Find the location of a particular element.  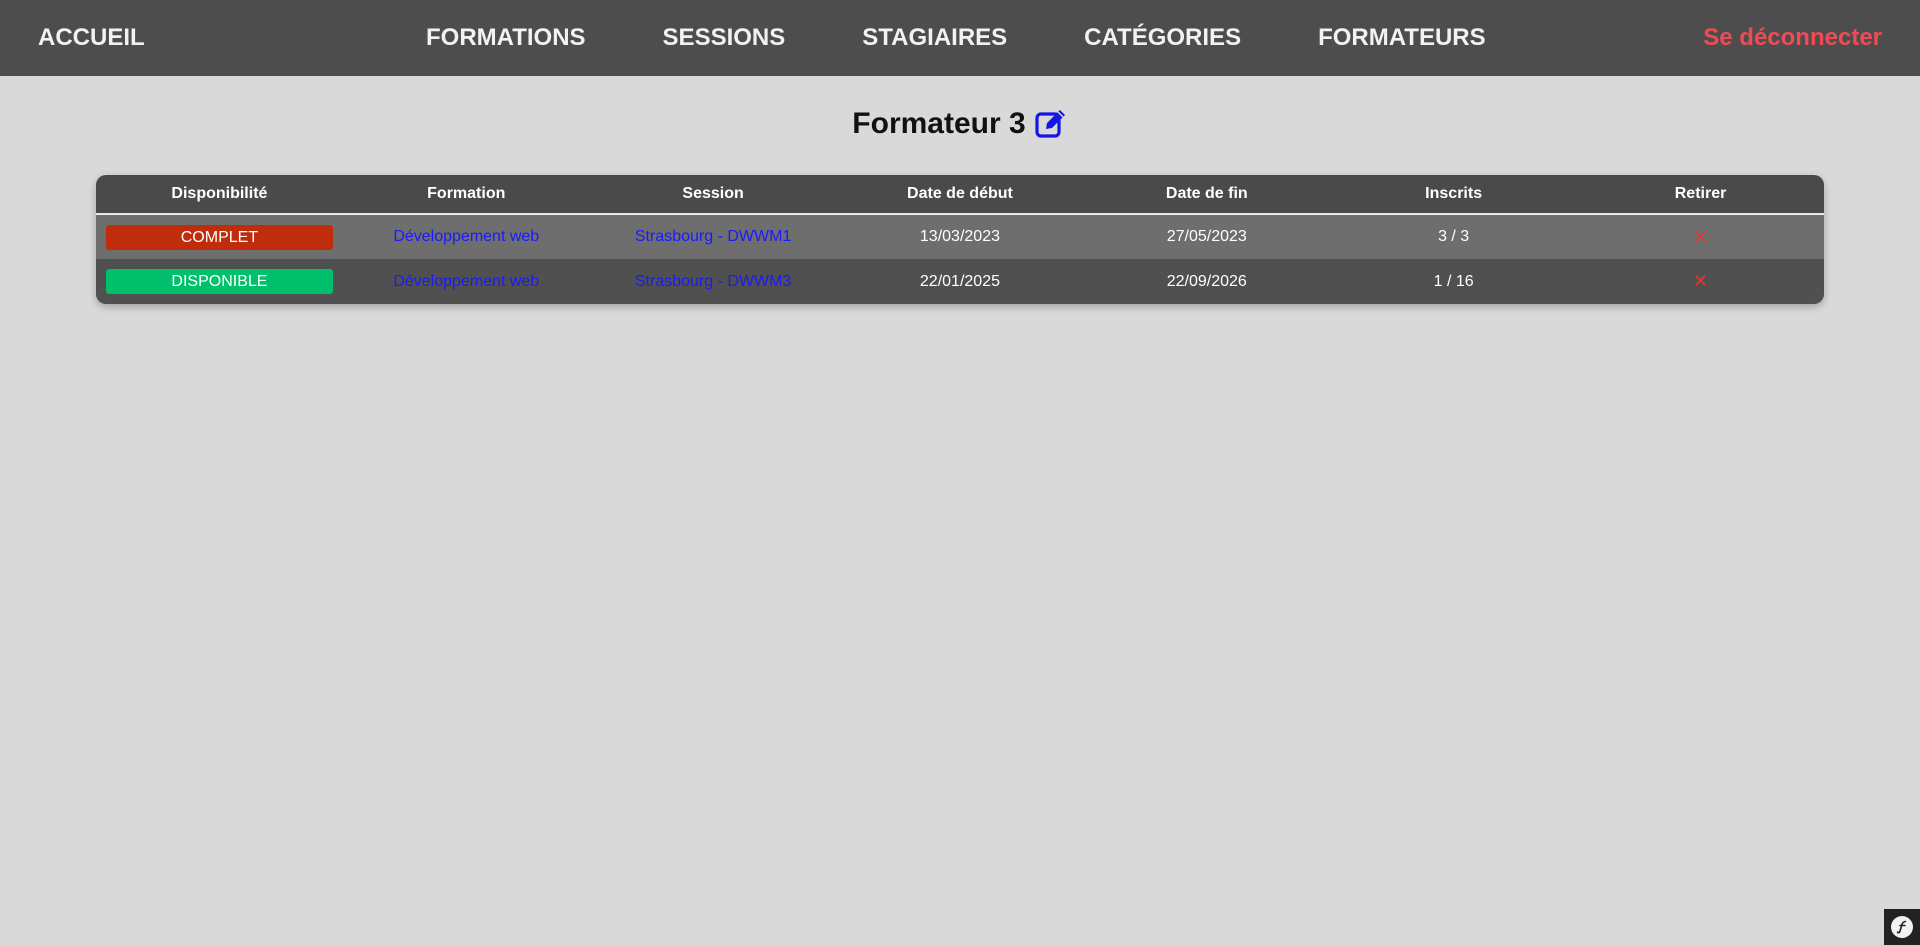

symfony-toolbar-toggle is located at coordinates (1902, 927).